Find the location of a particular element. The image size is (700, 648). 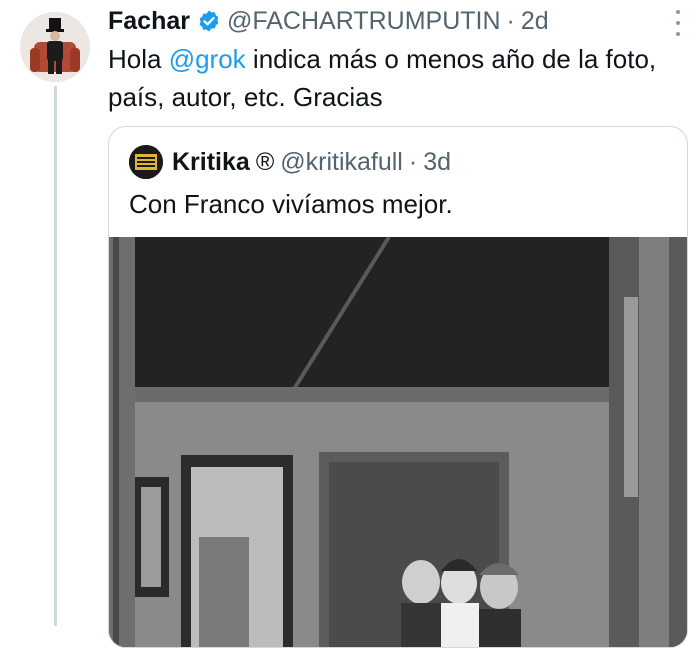

registered-mark: ® is located at coordinates (265, 161).